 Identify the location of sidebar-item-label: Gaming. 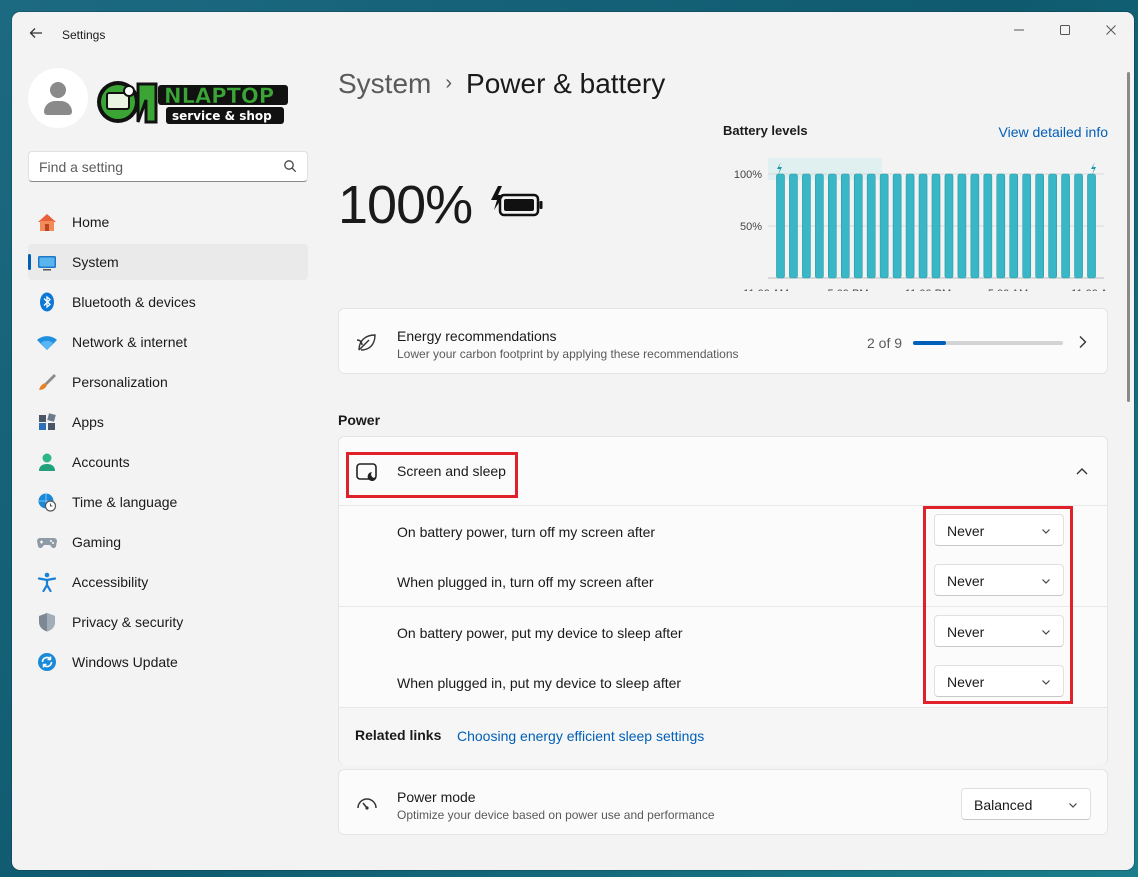
(97, 542).